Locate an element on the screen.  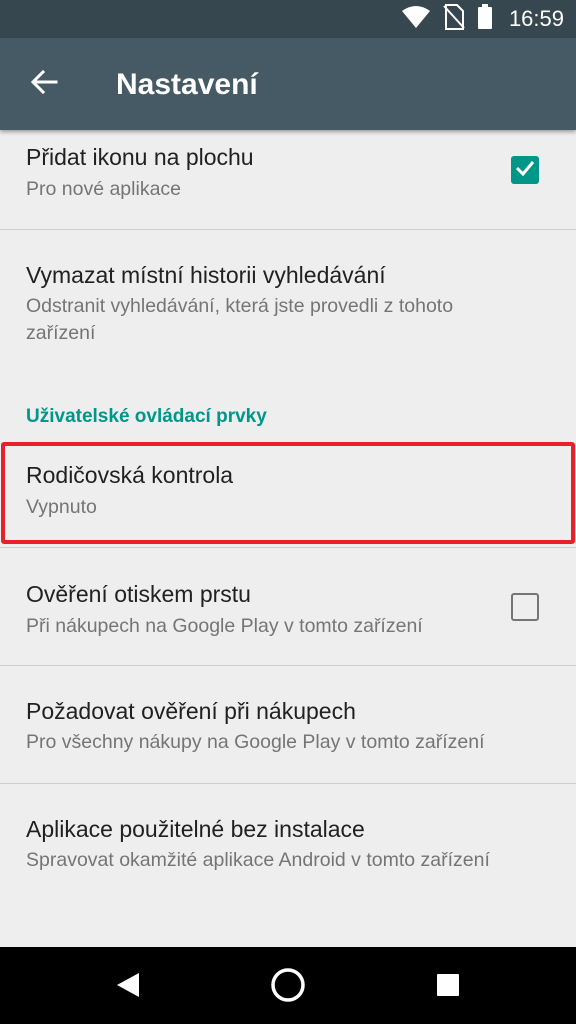
page-title: Nastavení is located at coordinates (187, 84).